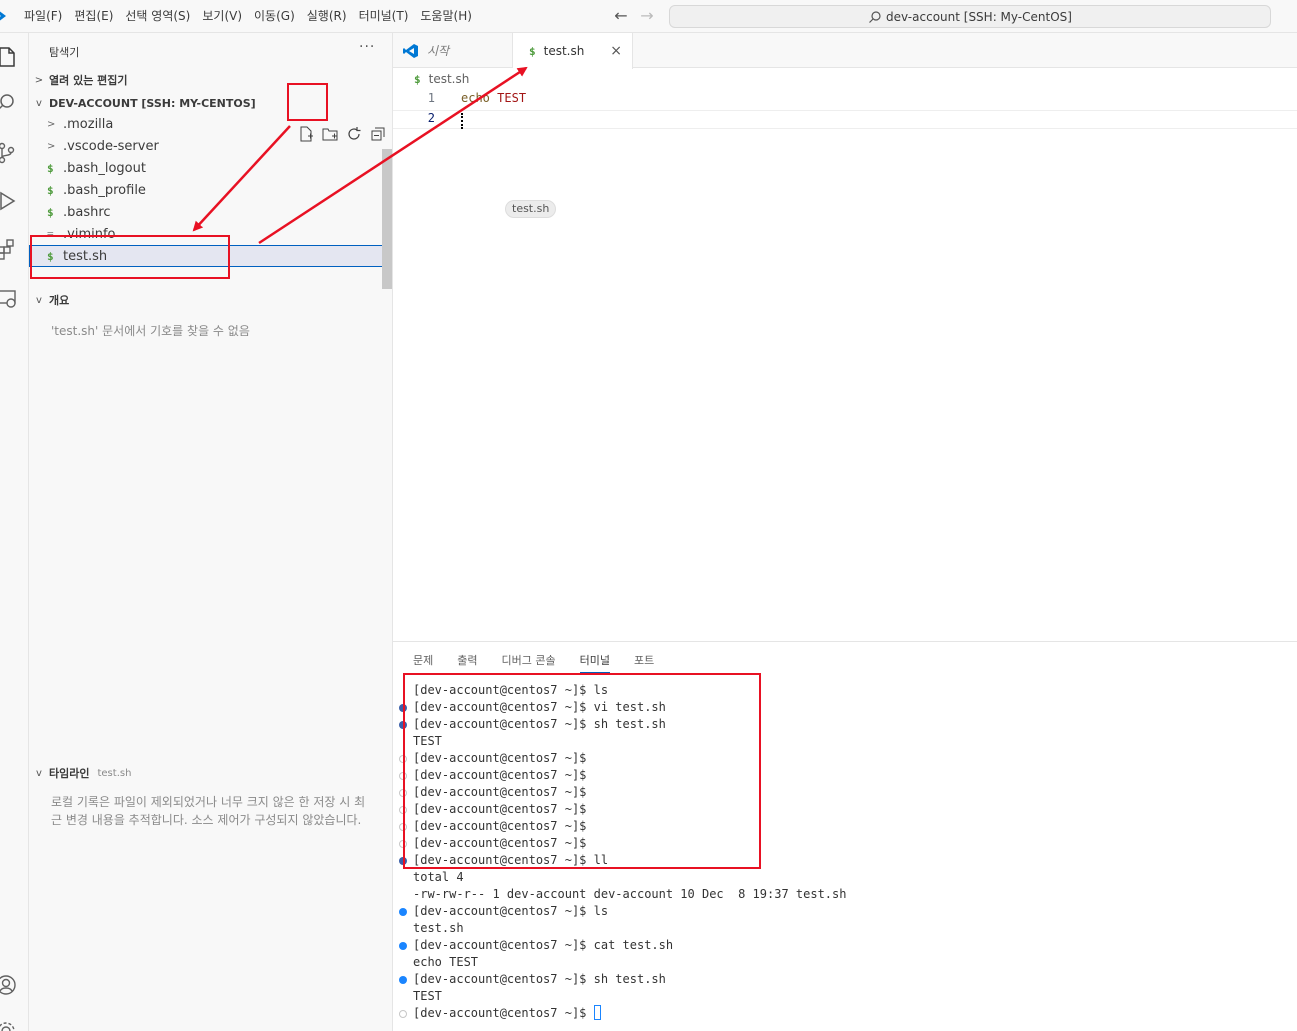 The image size is (1297, 1031). What do you see at coordinates (114, 773) in the screenshot?
I see `timeline-file-label: test.sh` at bounding box center [114, 773].